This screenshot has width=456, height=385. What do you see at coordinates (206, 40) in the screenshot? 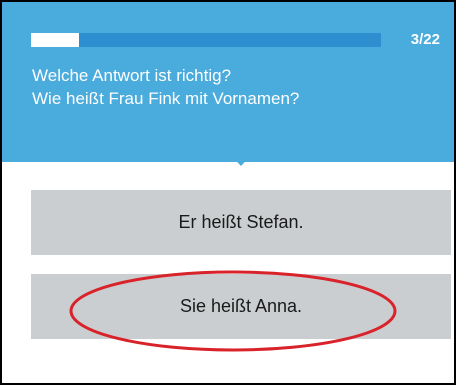
I see `progress-bar` at bounding box center [206, 40].